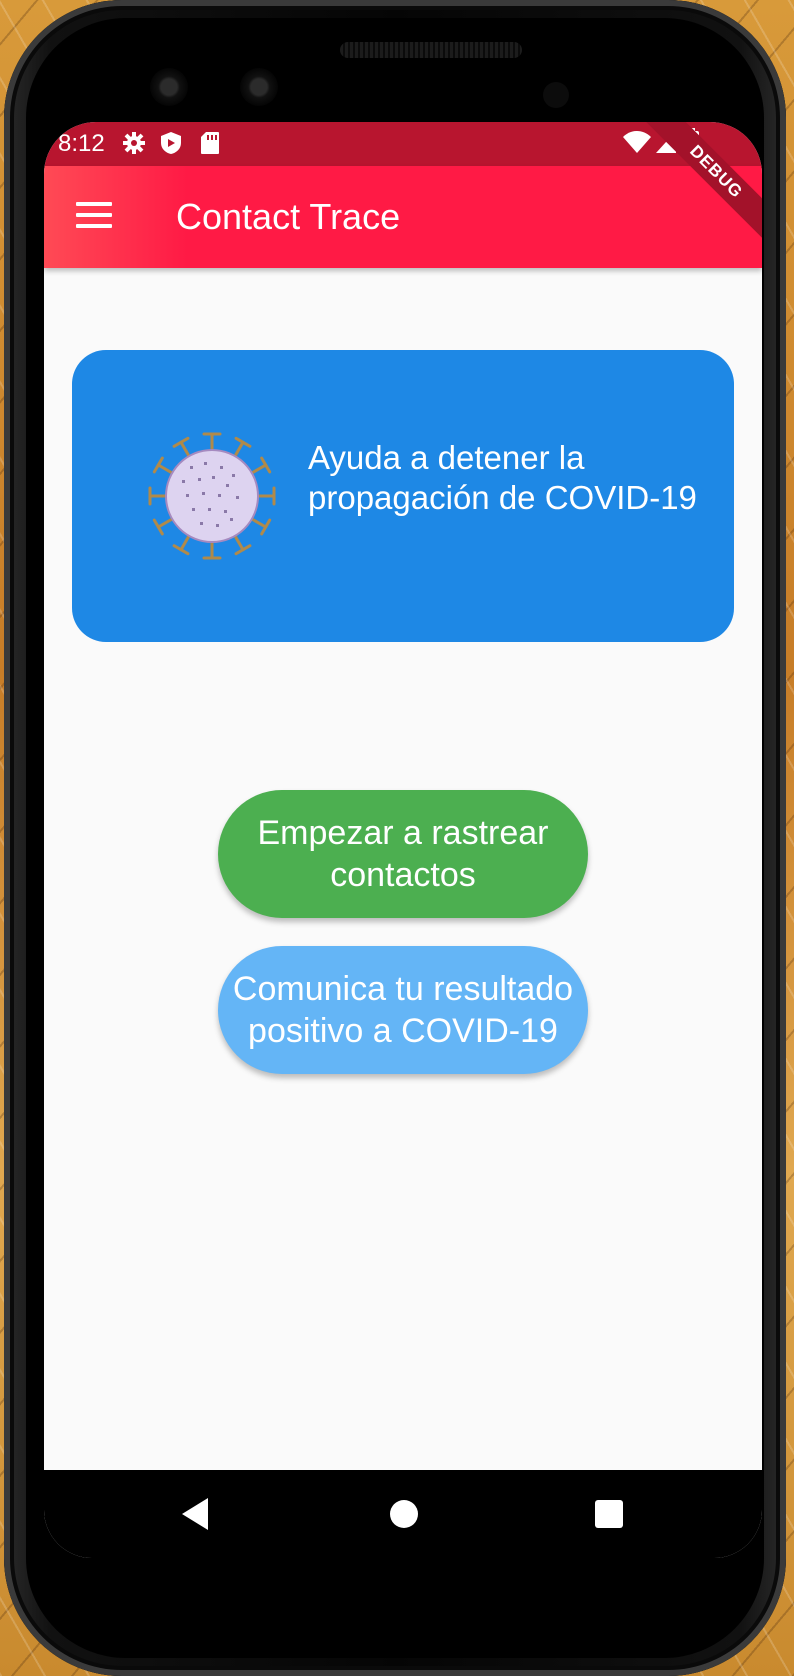 The width and height of the screenshot is (794, 1676). What do you see at coordinates (212, 496) in the screenshot?
I see `virus-icon` at bounding box center [212, 496].